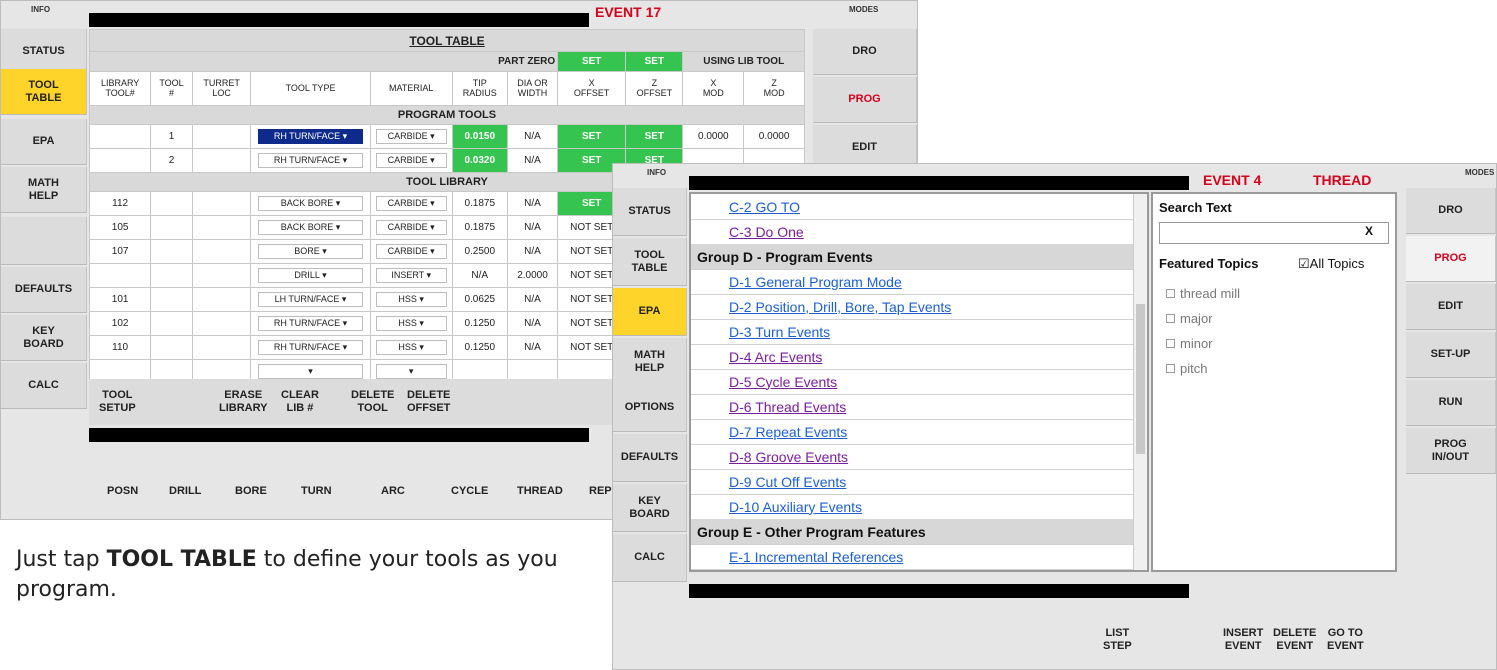 This screenshot has width=1497, height=670. Describe the element at coordinates (912, 532) in the screenshot. I see `epa-item: Group E - Other Program Features` at that location.